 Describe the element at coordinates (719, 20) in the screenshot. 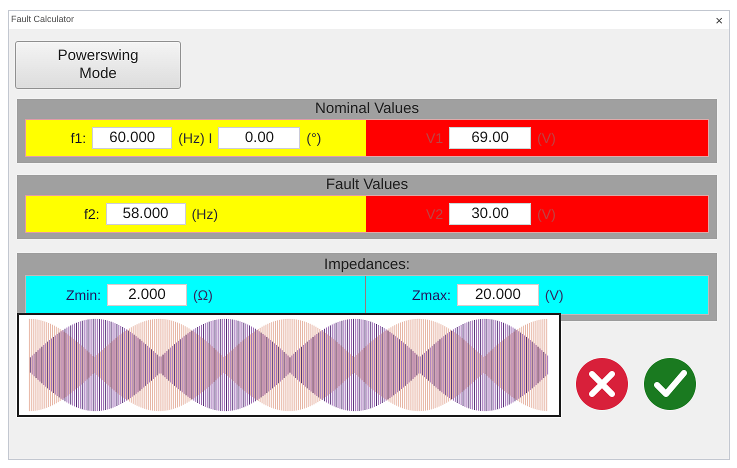

I see `close-button: ×` at that location.